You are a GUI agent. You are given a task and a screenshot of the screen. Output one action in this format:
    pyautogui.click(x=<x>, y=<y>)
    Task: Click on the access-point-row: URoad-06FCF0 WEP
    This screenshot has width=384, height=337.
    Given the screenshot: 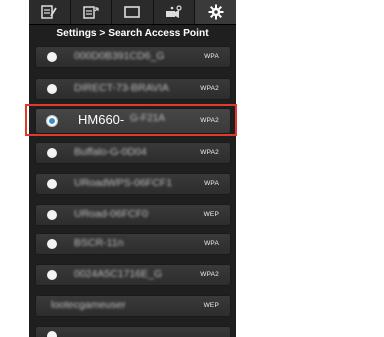 What is the action you would take?
    pyautogui.click(x=133, y=215)
    